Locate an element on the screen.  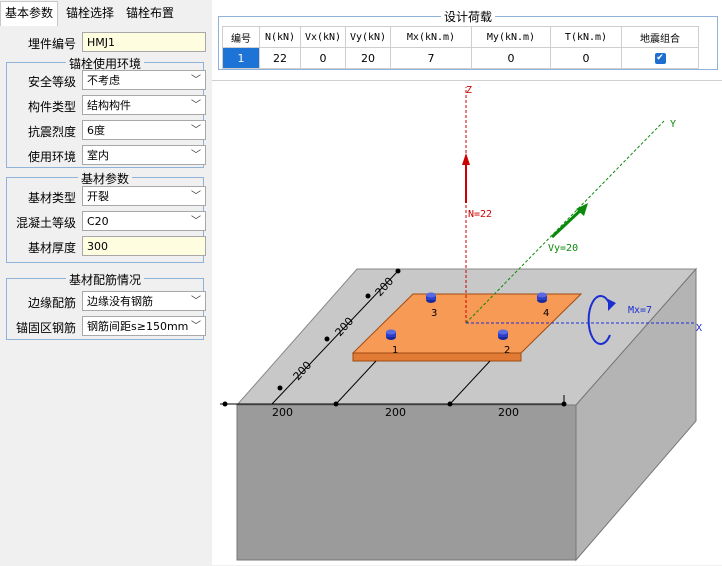
x-axis-label: X is located at coordinates (699, 328).